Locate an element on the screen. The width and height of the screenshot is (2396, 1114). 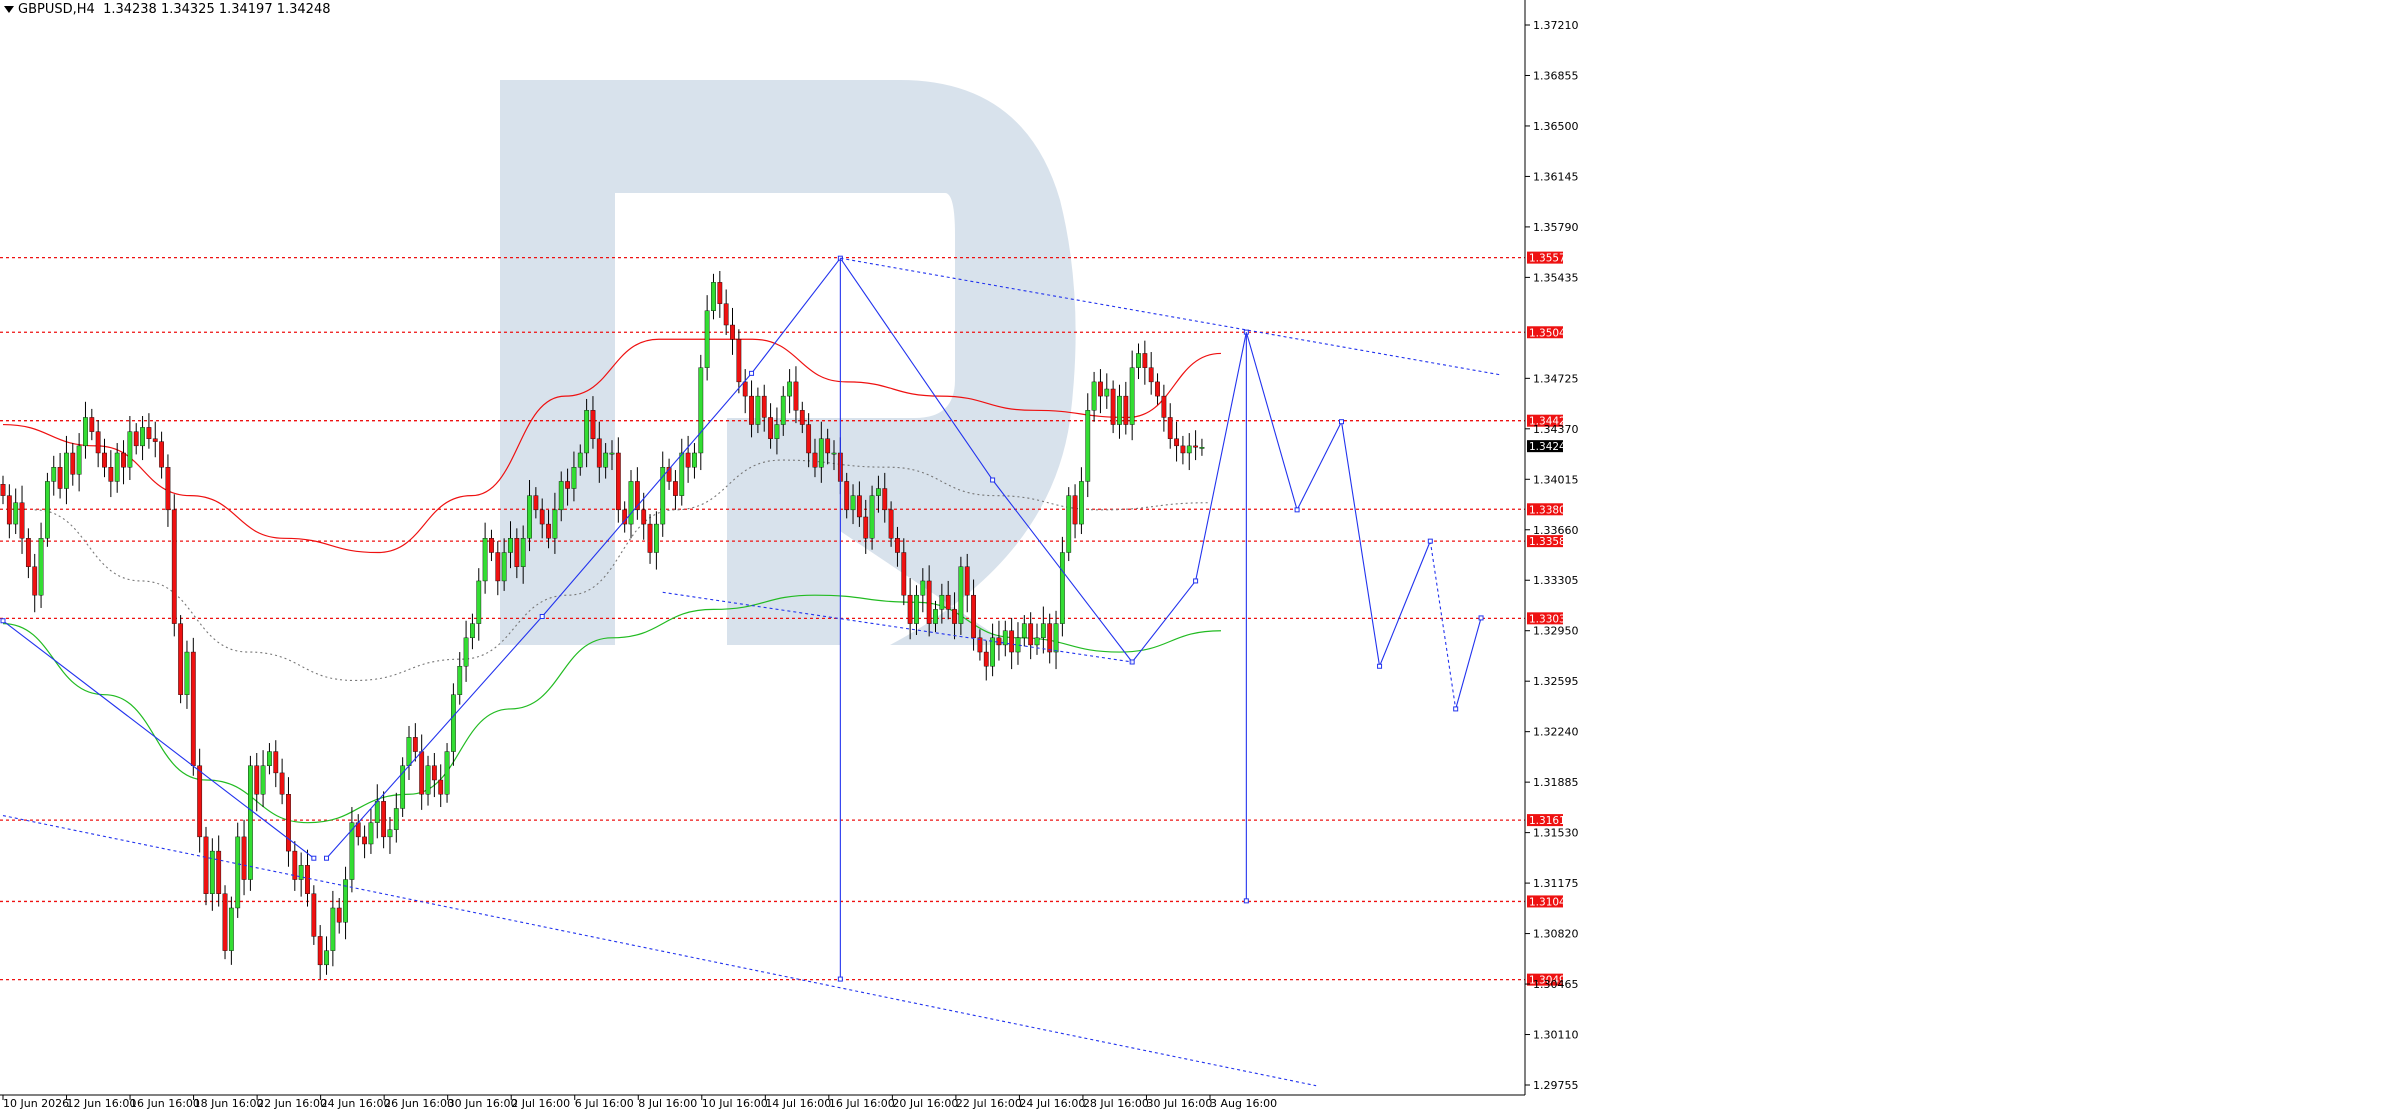
x-tick-label: 10 Jun 2026 is located at coordinates (36, 1103).